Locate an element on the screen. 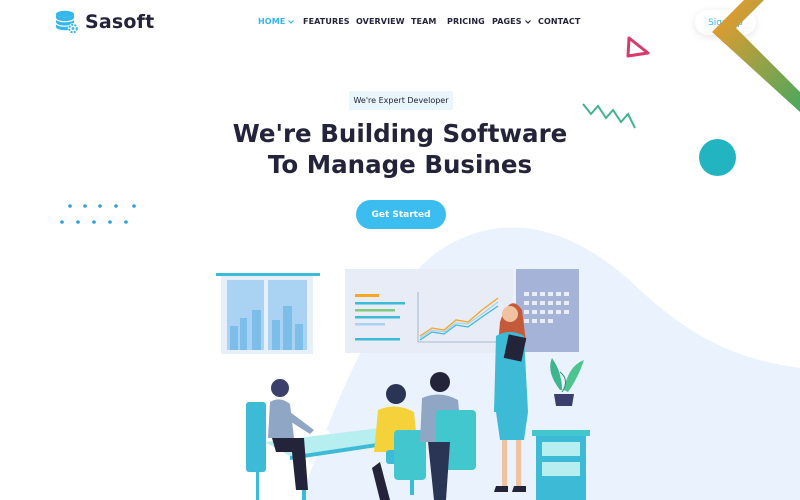  nav-item-contact: CONTACT is located at coordinates (563, 21).